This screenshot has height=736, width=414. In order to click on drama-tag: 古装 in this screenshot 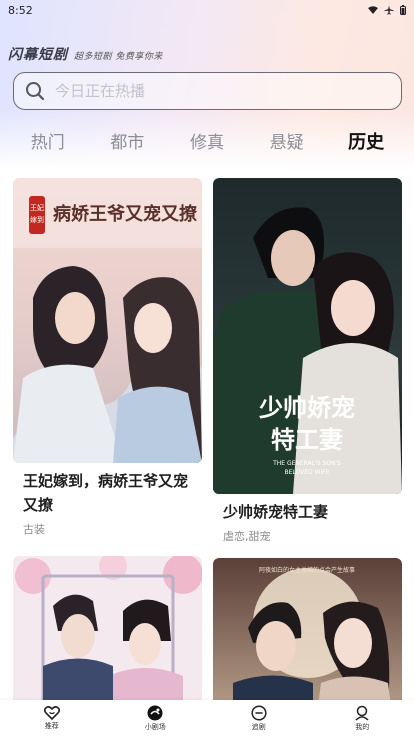, I will do `click(34, 529)`.